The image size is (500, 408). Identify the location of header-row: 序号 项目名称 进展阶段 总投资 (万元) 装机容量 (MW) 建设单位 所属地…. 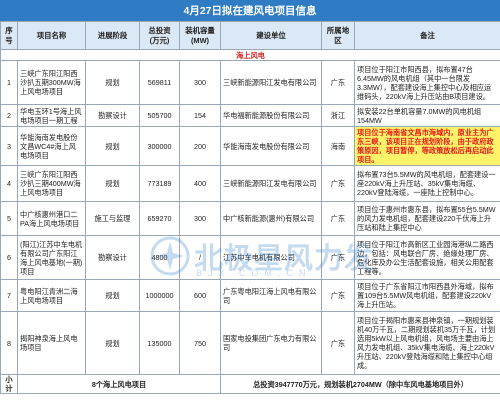
(250, 35).